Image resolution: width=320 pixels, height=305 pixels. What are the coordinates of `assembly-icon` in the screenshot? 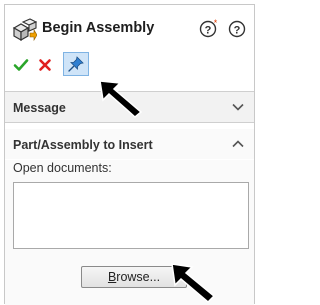 It's located at (24, 30).